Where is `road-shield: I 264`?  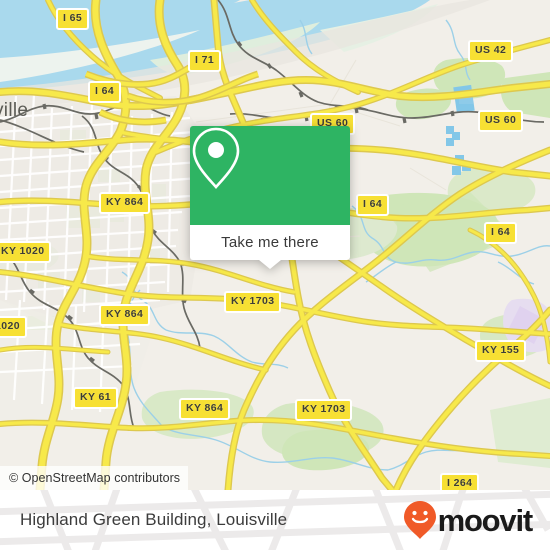 road-shield: I 264 is located at coordinates (460, 481).